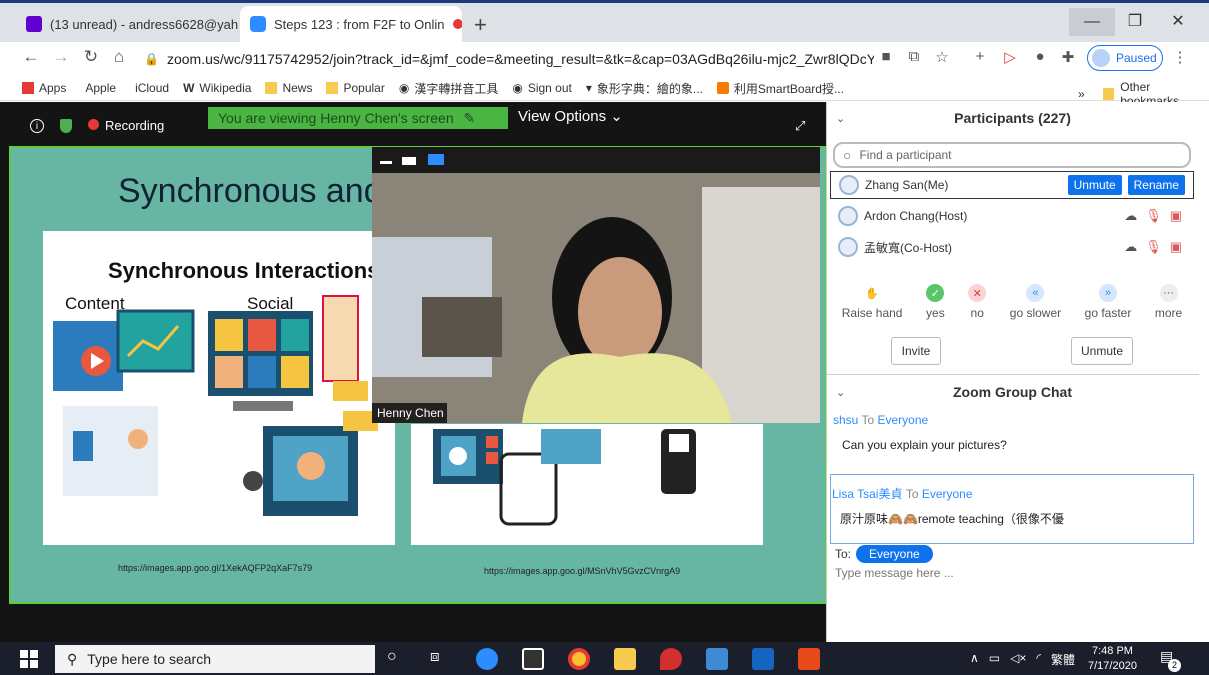  Describe the element at coordinates (809, 659) in the screenshot. I see `powerpoint-icon` at that location.